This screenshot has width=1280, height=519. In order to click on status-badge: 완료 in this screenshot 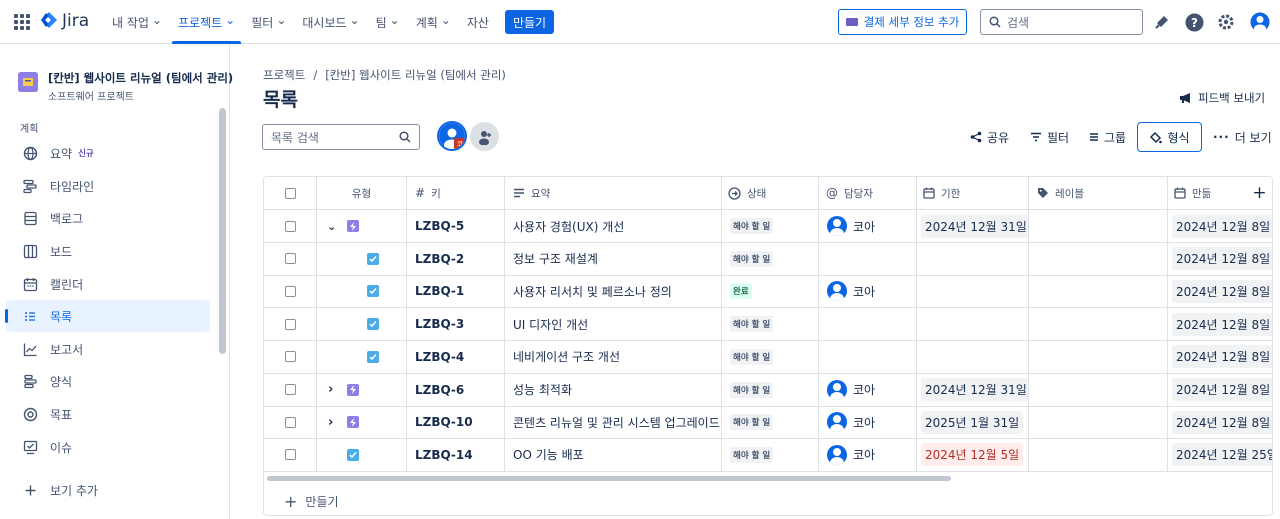, I will do `click(741, 291)`.